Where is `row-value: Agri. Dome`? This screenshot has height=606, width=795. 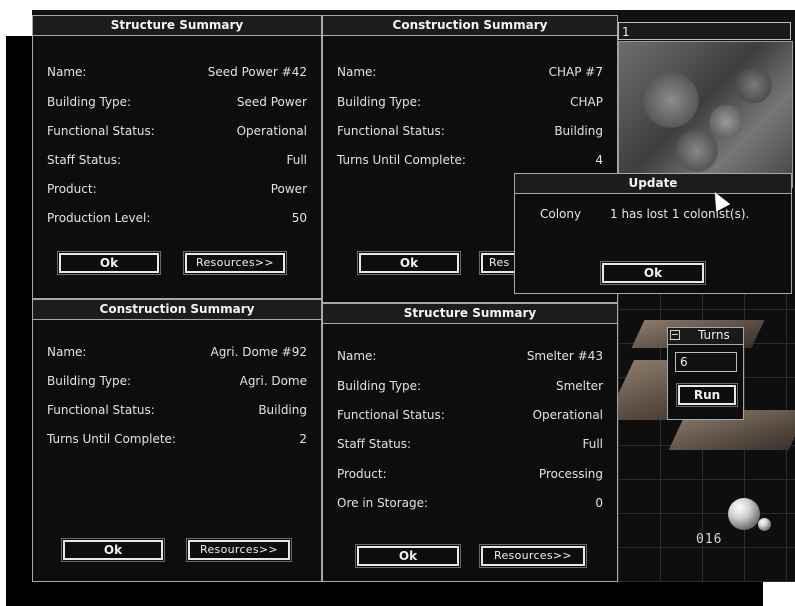
row-value: Agri. Dome is located at coordinates (273, 381).